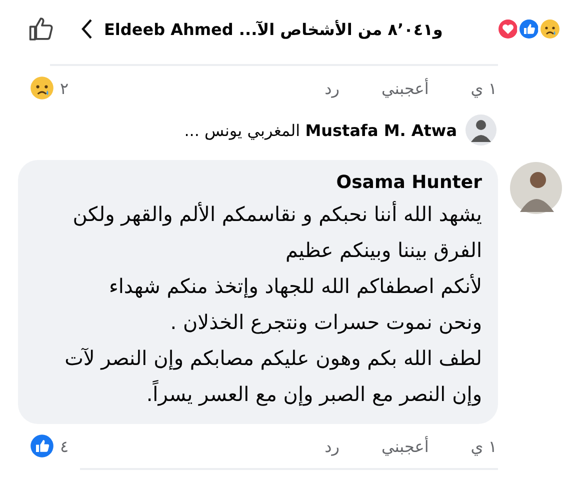 This screenshot has height=501, width=576. I want to click on comment-text: وإن النصر مع الصبر وإن مع العسر يسراً., so click(313, 393).